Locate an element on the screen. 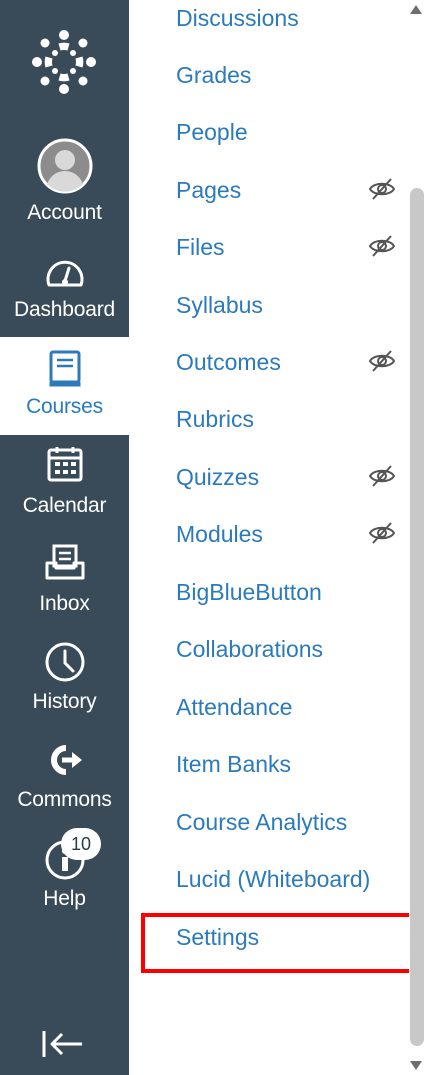 This screenshot has height=1075, width=438. collapse-nav-button is located at coordinates (62, 1044).